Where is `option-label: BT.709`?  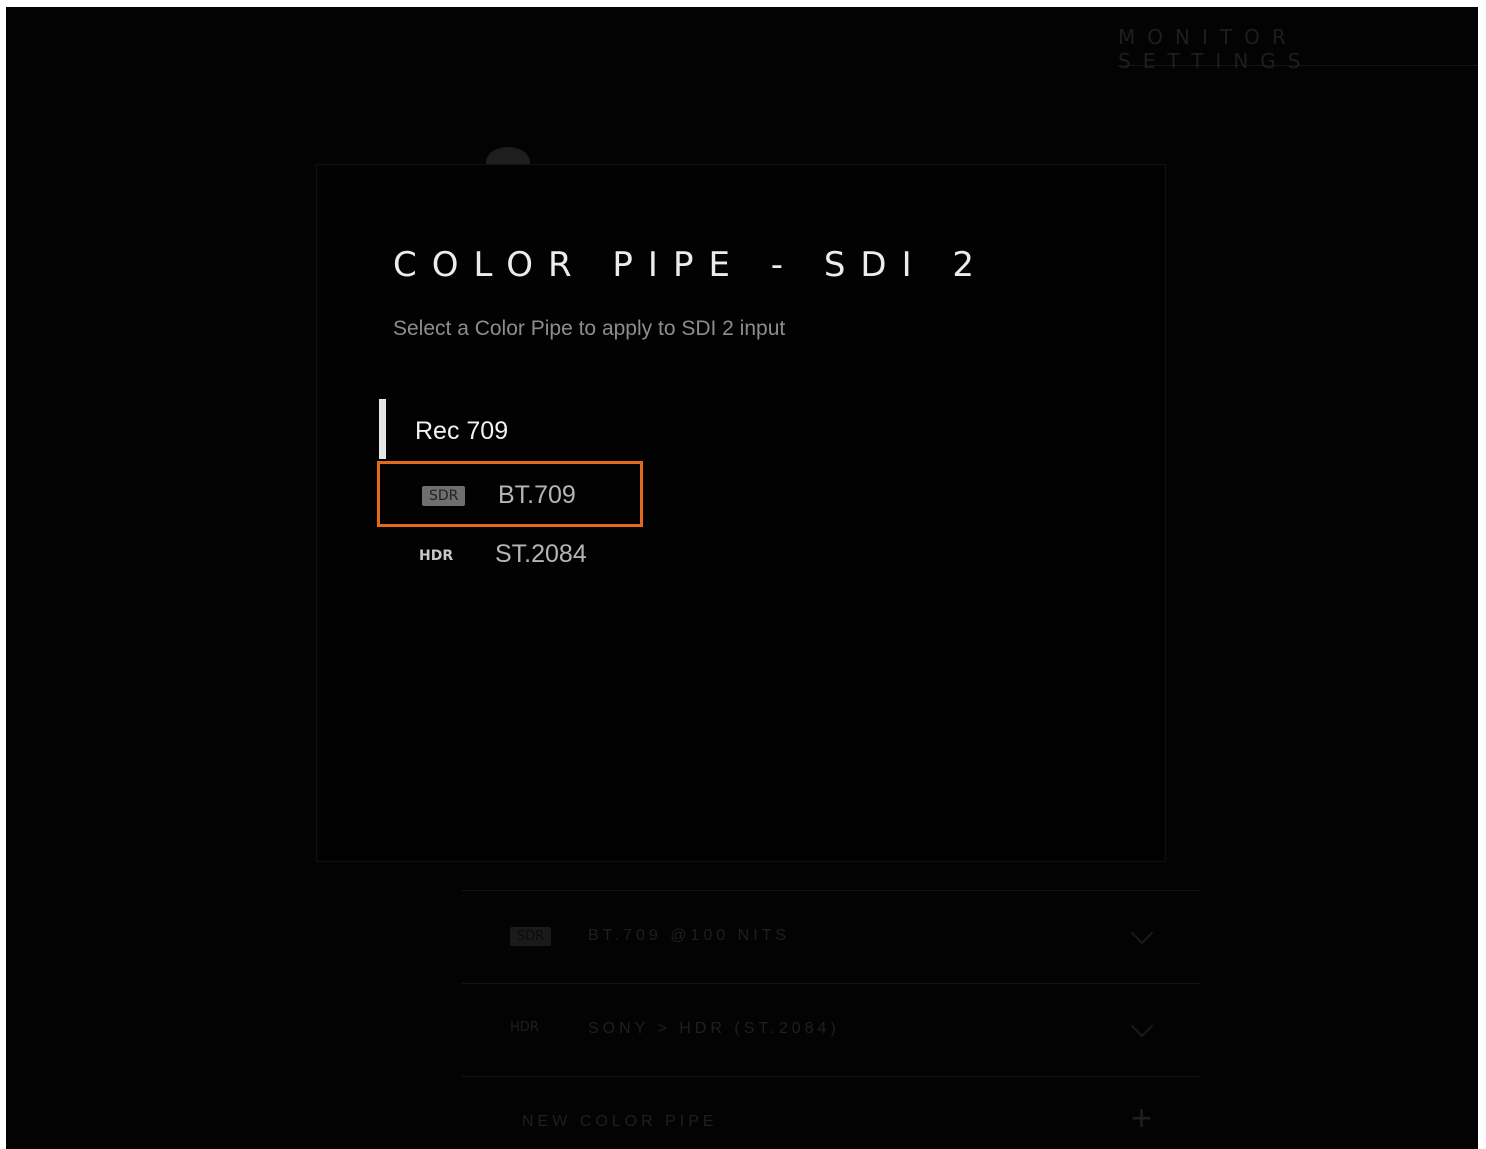
option-label: BT.709 is located at coordinates (537, 495).